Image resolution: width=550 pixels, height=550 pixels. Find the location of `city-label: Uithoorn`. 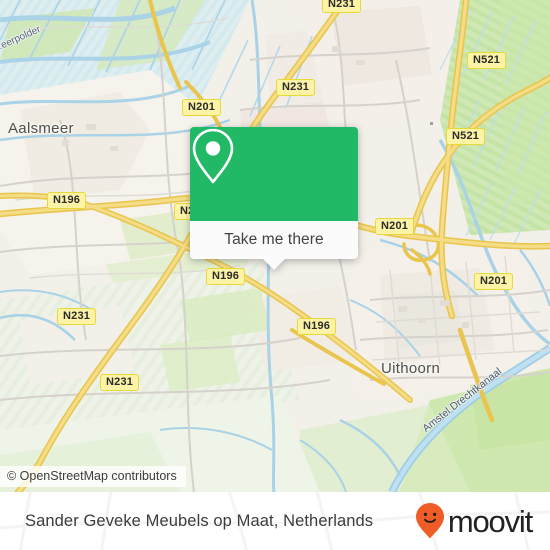

city-label: Uithoorn is located at coordinates (411, 368).